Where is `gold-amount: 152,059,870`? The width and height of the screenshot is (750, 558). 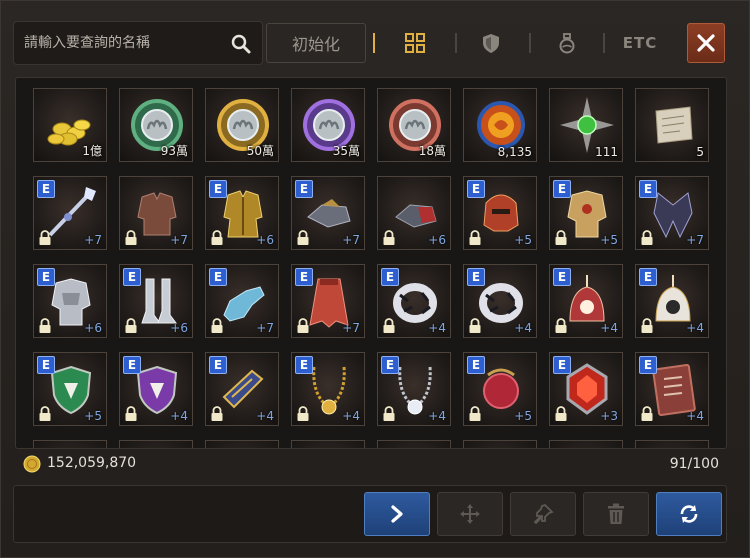 gold-amount: 152,059,870 is located at coordinates (92, 463).